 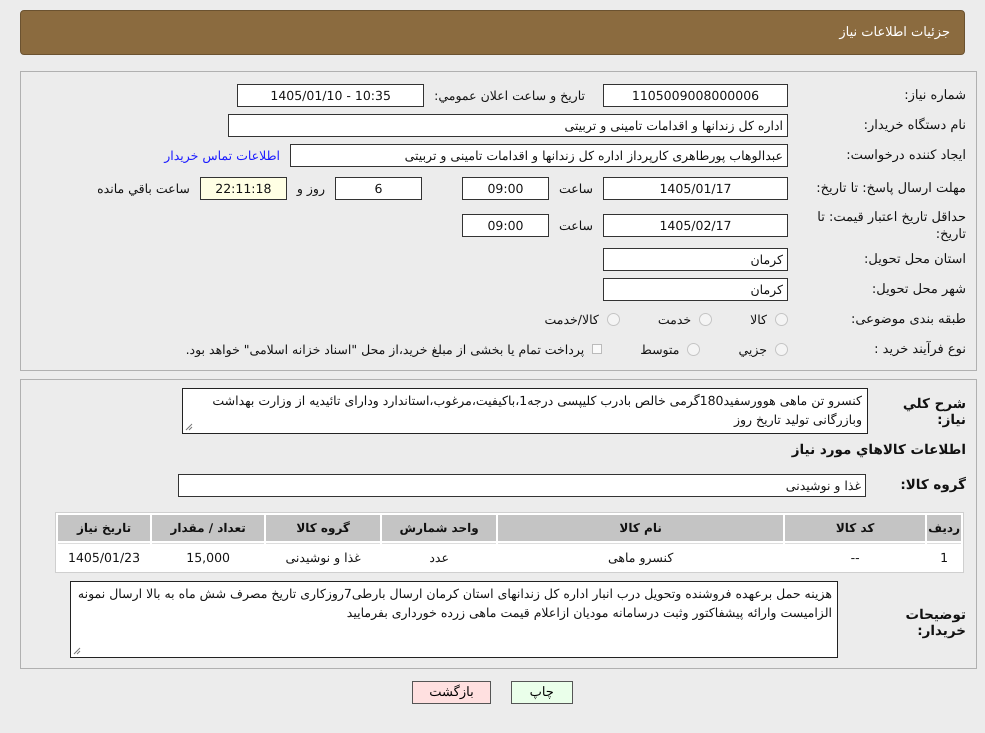 I want to click on radio-label: متوسط, so click(x=660, y=349).